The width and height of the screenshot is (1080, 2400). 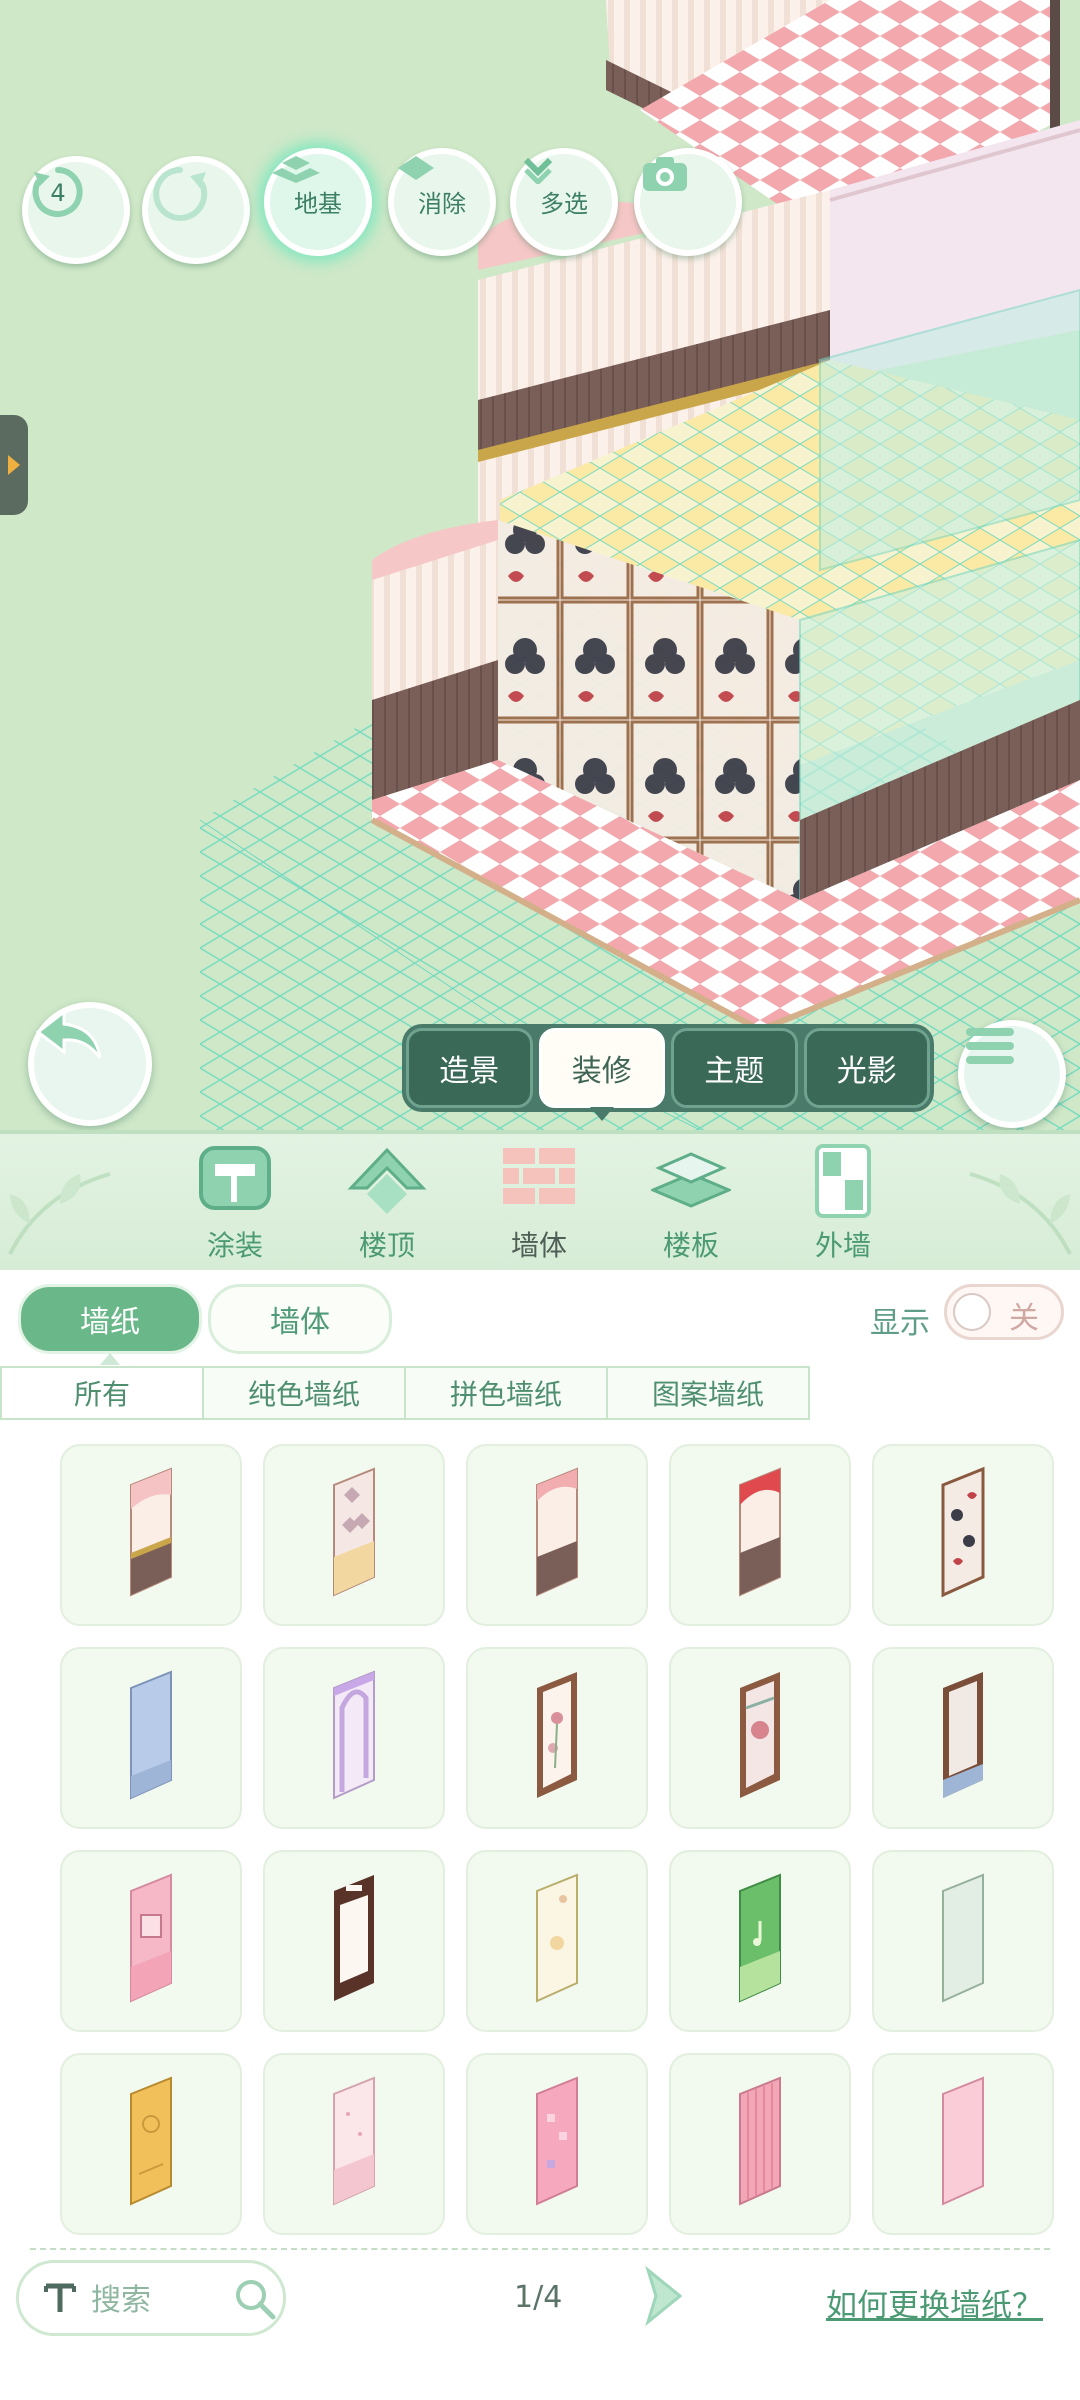 I want to click on multiselect-button: 多选, so click(x=564, y=202).